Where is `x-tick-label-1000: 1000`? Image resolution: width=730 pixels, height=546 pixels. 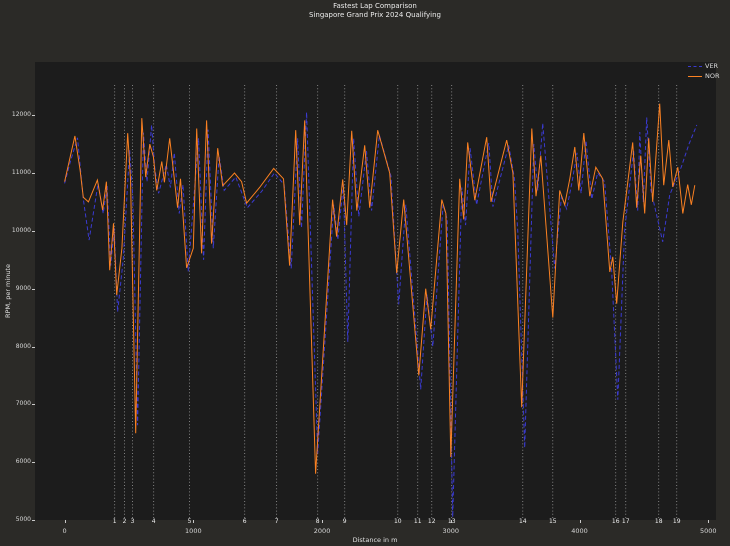 x-tick-label-1000: 1000 is located at coordinates (193, 531).